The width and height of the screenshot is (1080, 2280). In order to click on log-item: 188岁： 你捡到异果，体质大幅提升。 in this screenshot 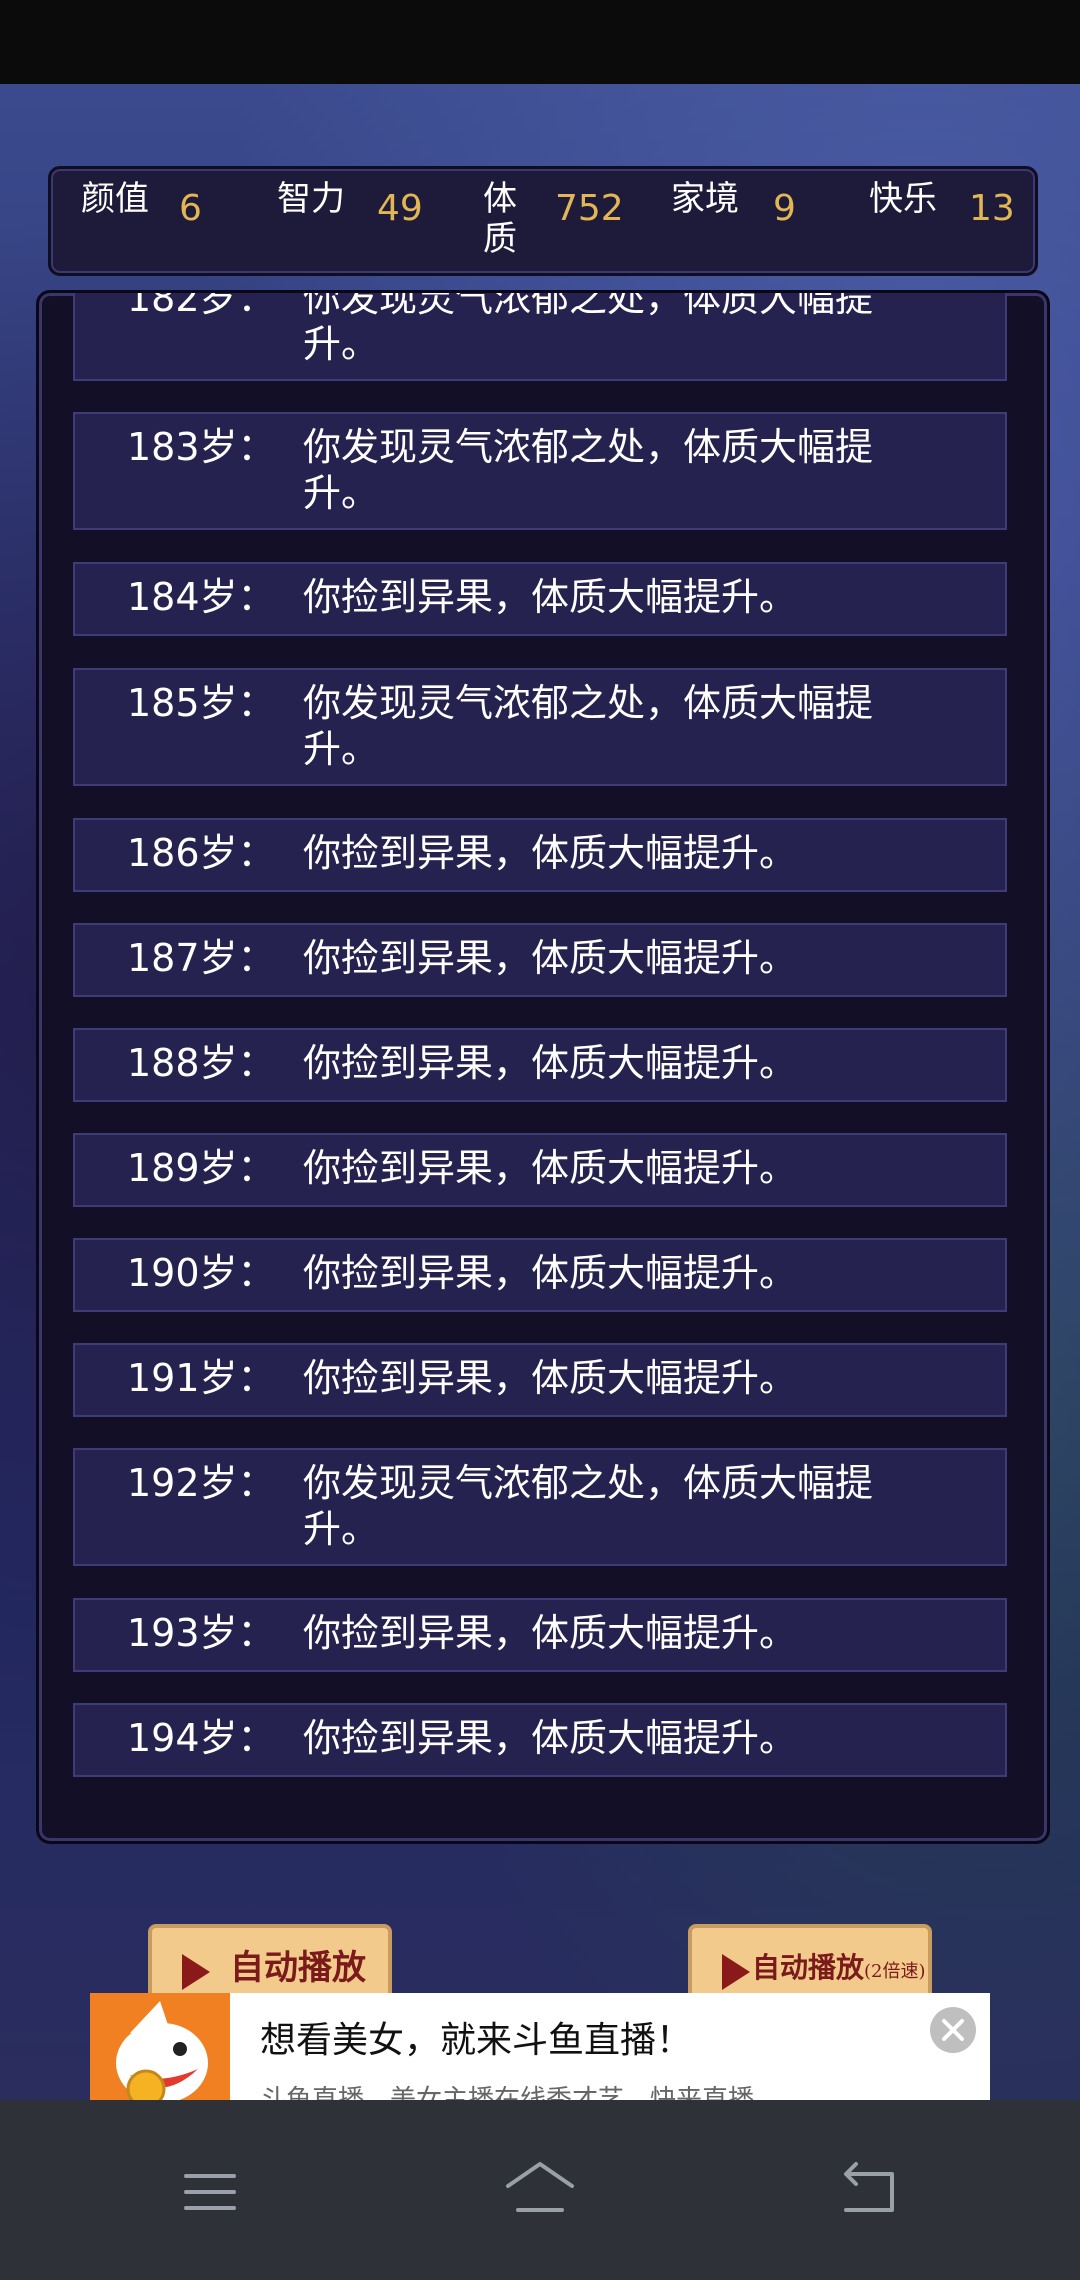, I will do `click(540, 1065)`.